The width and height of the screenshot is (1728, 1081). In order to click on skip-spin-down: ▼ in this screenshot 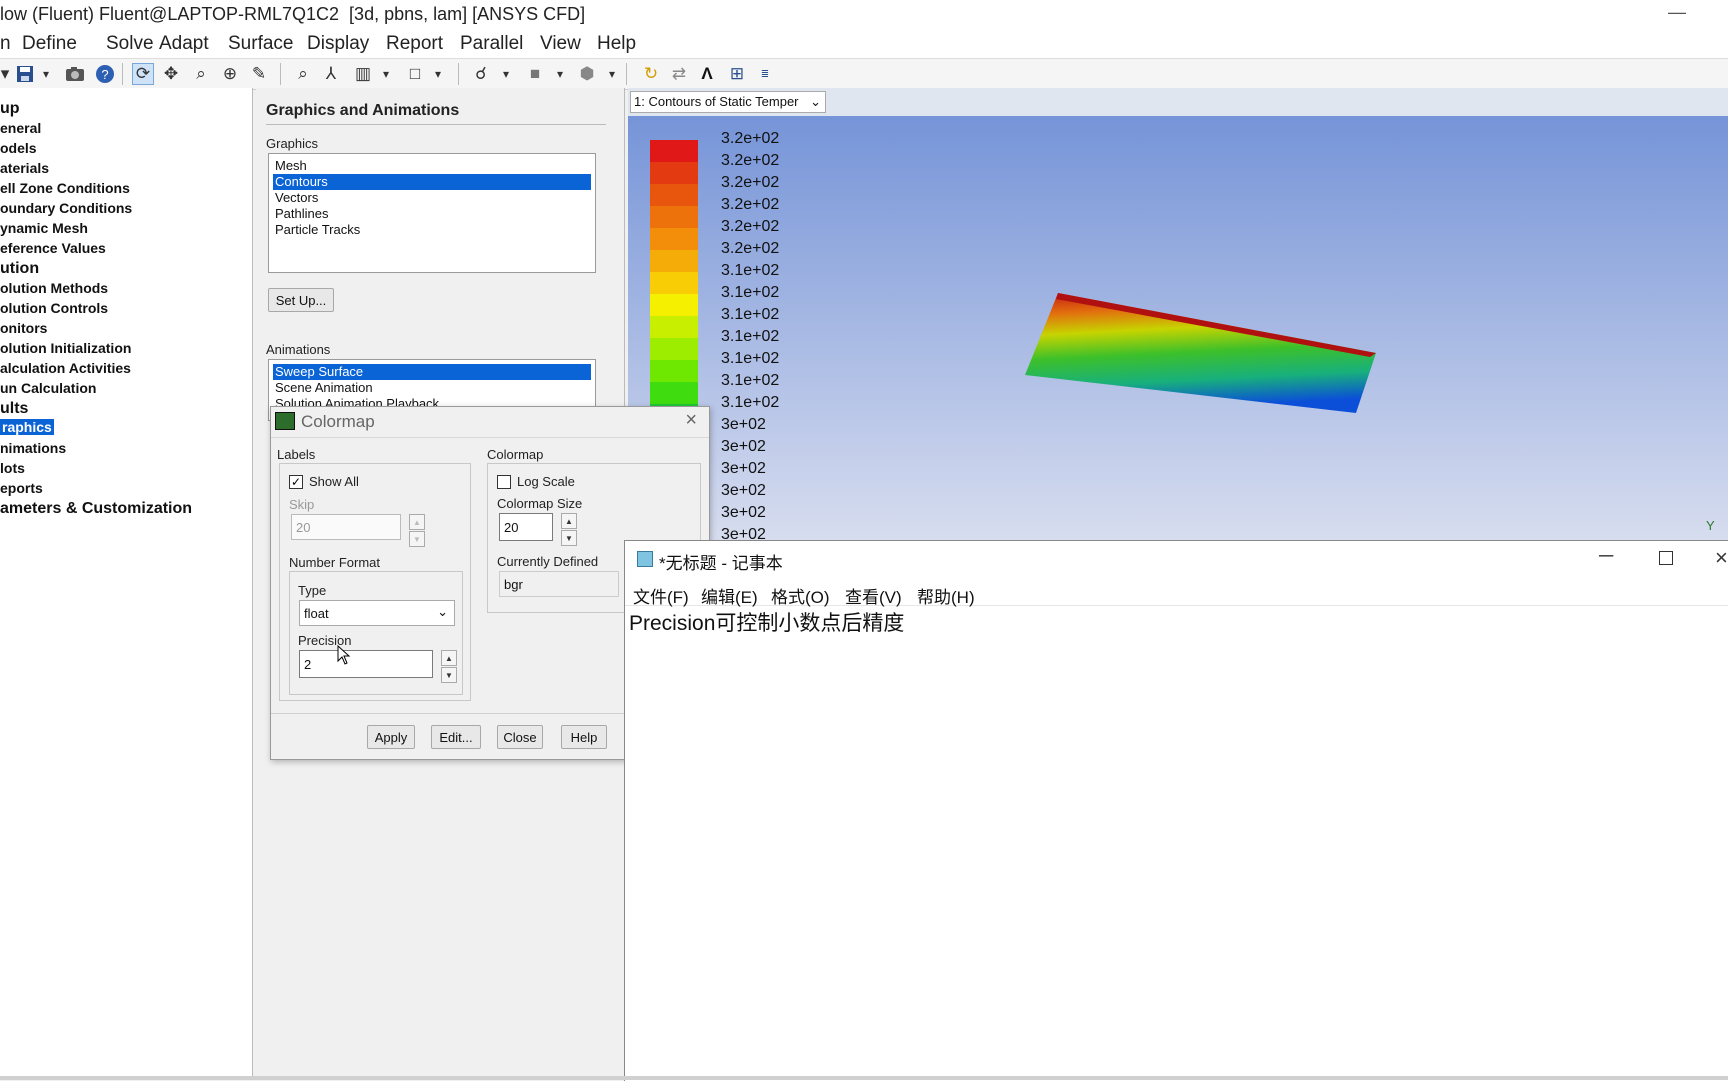, I will do `click(417, 539)`.